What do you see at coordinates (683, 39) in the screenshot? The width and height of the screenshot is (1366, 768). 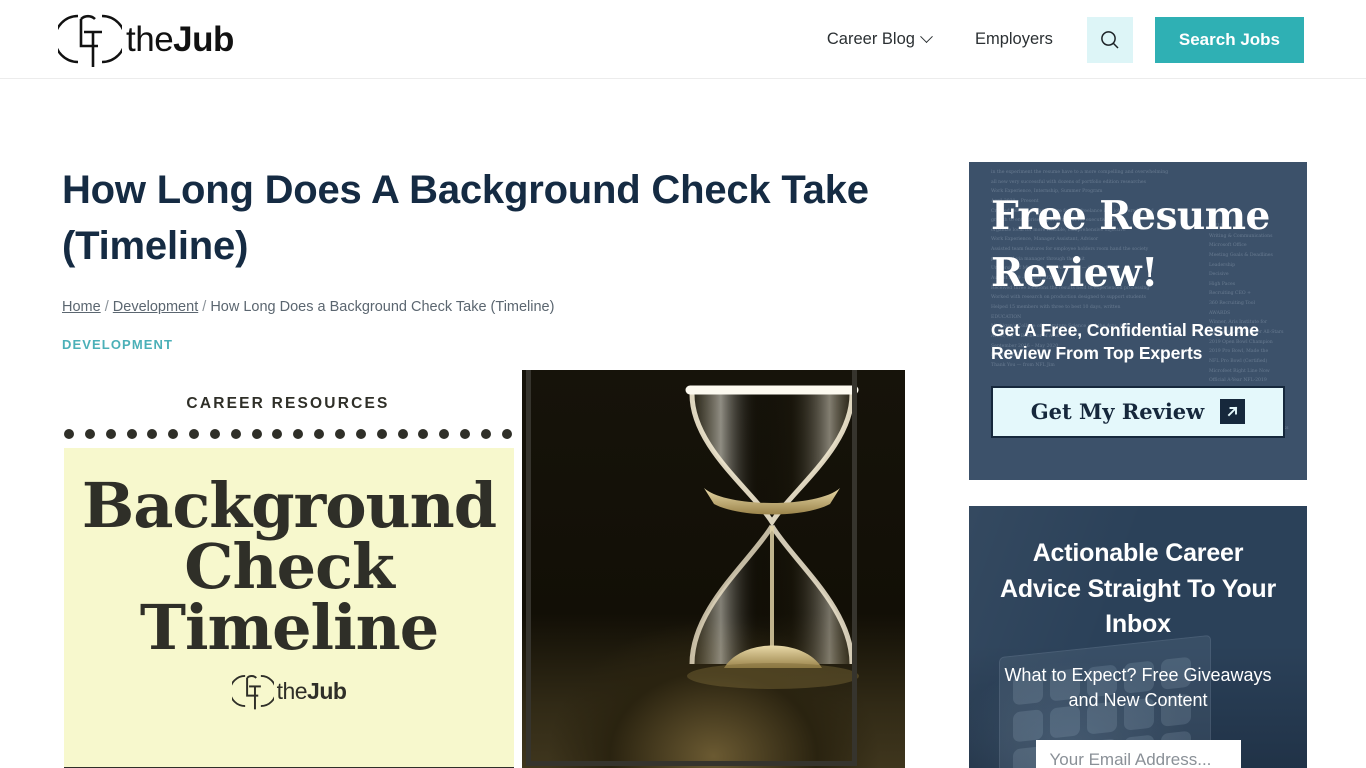 I see `site-header: theJub Career Blog Employers Search Jobs` at bounding box center [683, 39].